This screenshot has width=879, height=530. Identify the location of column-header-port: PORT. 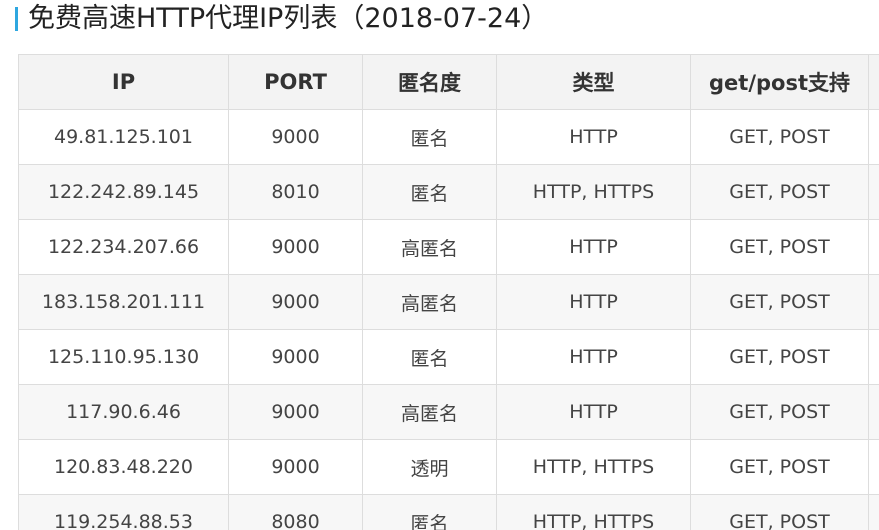
(295, 82).